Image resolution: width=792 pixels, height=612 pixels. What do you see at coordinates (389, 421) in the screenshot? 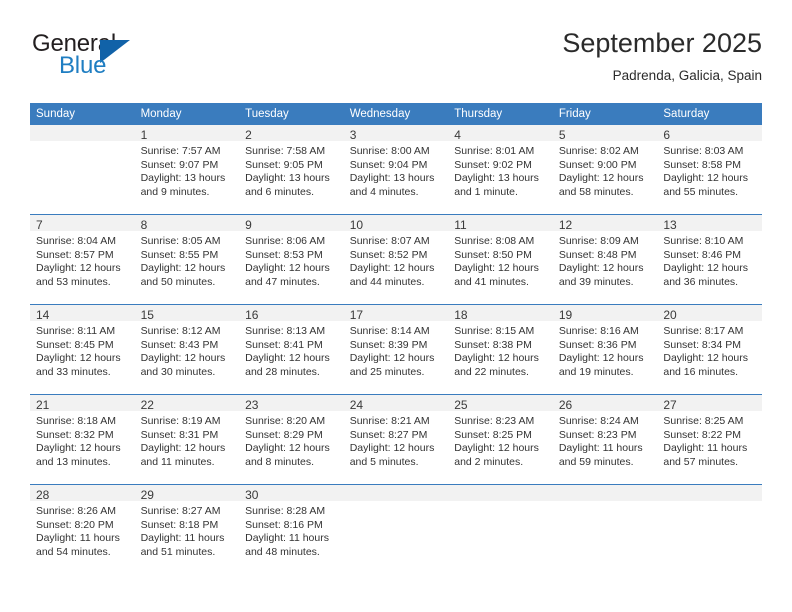
I see `sunrise-text: Sunrise: 8:21 AM` at bounding box center [389, 421].